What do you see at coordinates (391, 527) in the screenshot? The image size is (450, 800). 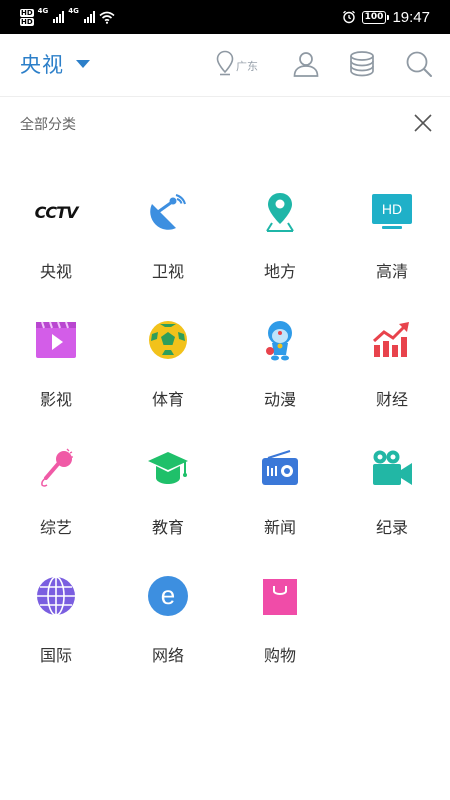 I see `category-label: 纪录` at bounding box center [391, 527].